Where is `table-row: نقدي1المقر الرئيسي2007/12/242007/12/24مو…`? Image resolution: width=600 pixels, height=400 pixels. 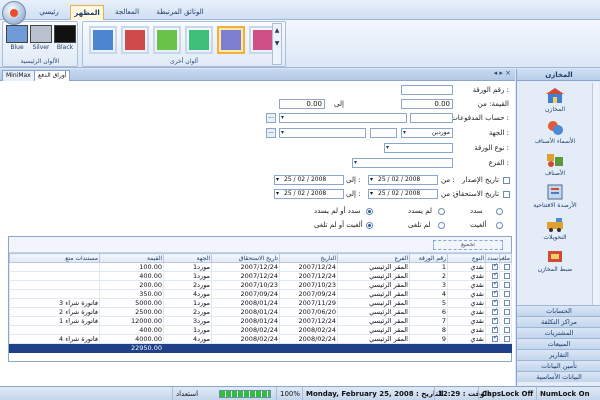
table-row: نقدي1المقر الرئيسي2007/12/242007/12/24مو… is located at coordinates (260, 267).